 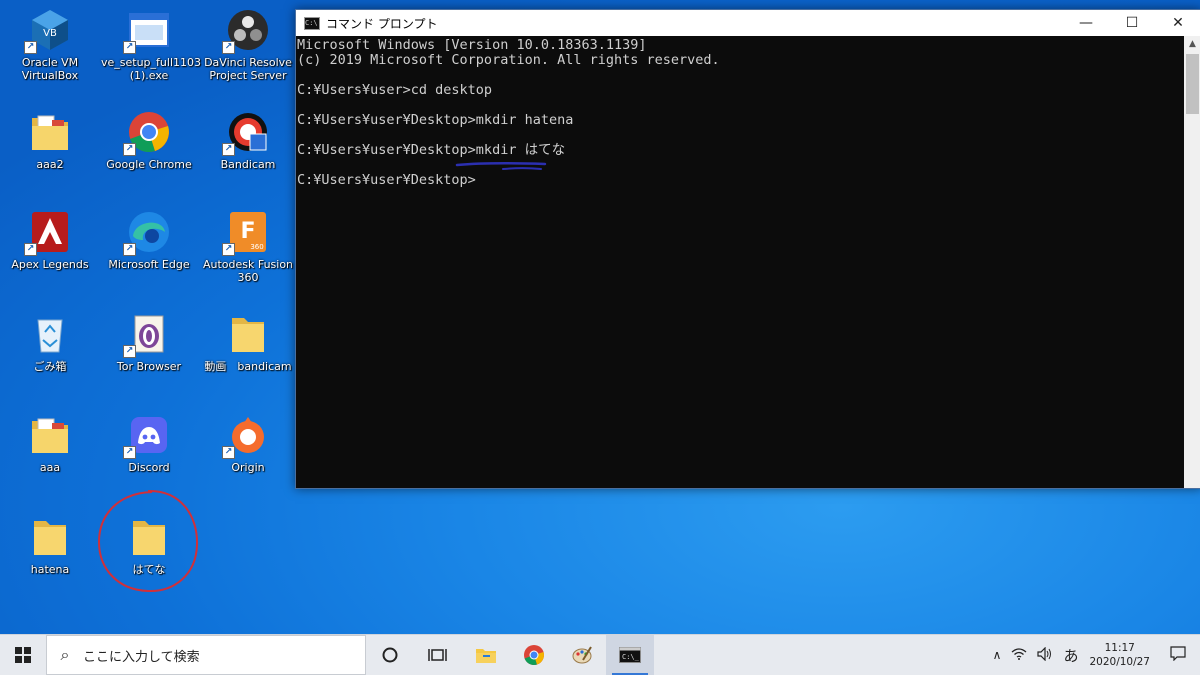 I want to click on cmd-title: コマンド プロンプト, so click(x=382, y=23).